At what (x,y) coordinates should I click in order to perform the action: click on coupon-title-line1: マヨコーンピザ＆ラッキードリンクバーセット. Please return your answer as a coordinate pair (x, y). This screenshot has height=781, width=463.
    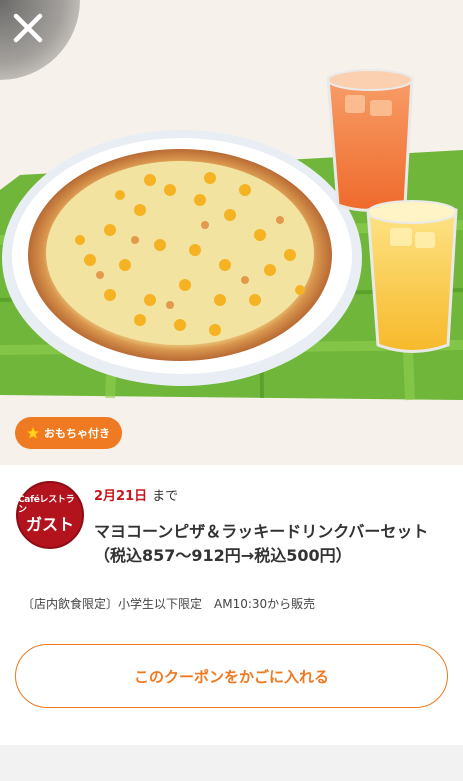
    Looking at the image, I should click on (261, 531).